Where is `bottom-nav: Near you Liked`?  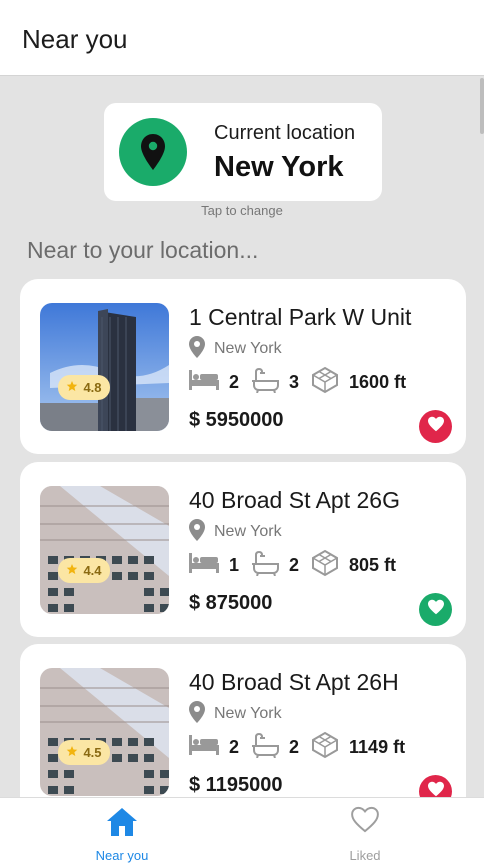
bottom-nav: Near you Liked is located at coordinates (242, 830).